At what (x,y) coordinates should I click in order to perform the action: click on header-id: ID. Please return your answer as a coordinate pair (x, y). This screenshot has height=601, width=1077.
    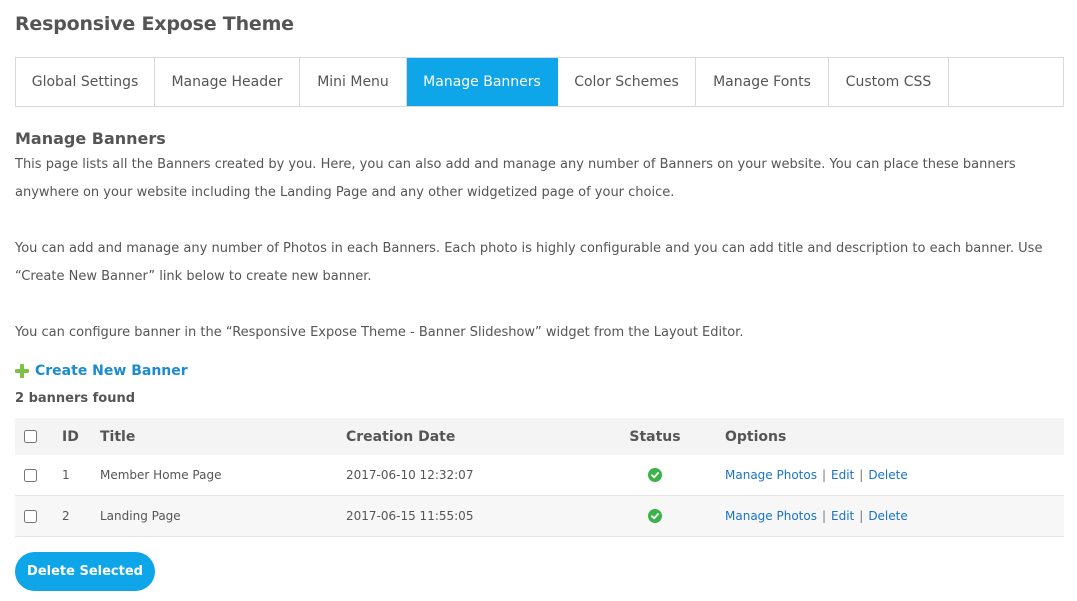
    Looking at the image, I should click on (70, 436).